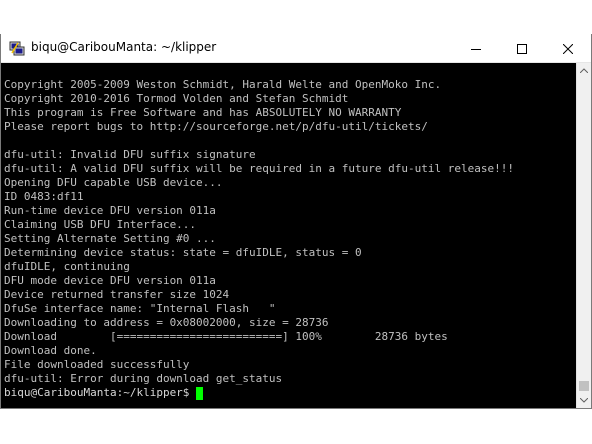 The height and width of the screenshot is (444, 592). Describe the element at coordinates (124, 47) in the screenshot. I see `window-title: biqu@CaribouManta: ~/klipper` at that location.